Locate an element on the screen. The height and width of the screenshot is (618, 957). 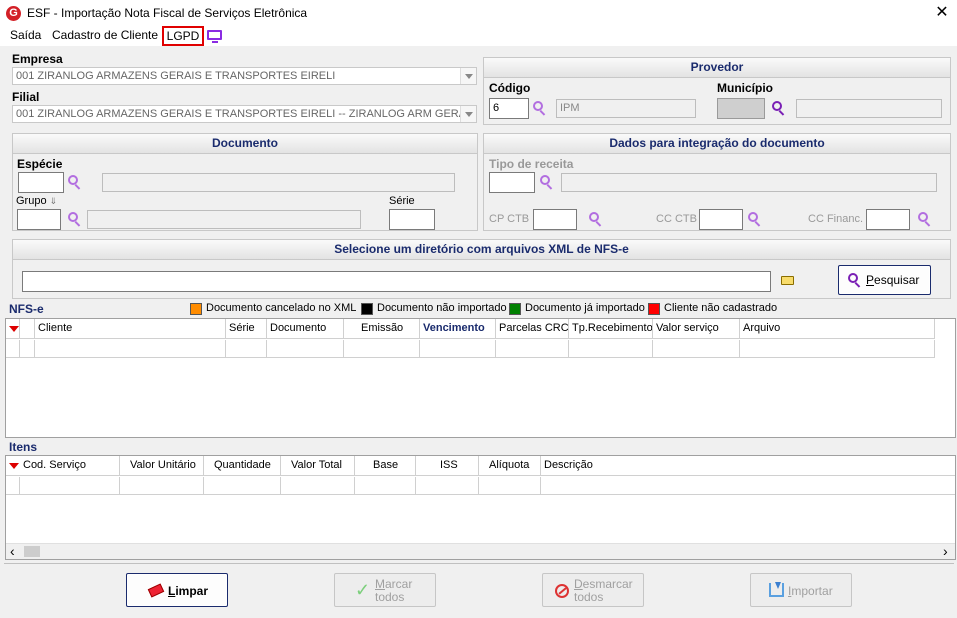
col-emissao: Emissão is located at coordinates (382, 329).